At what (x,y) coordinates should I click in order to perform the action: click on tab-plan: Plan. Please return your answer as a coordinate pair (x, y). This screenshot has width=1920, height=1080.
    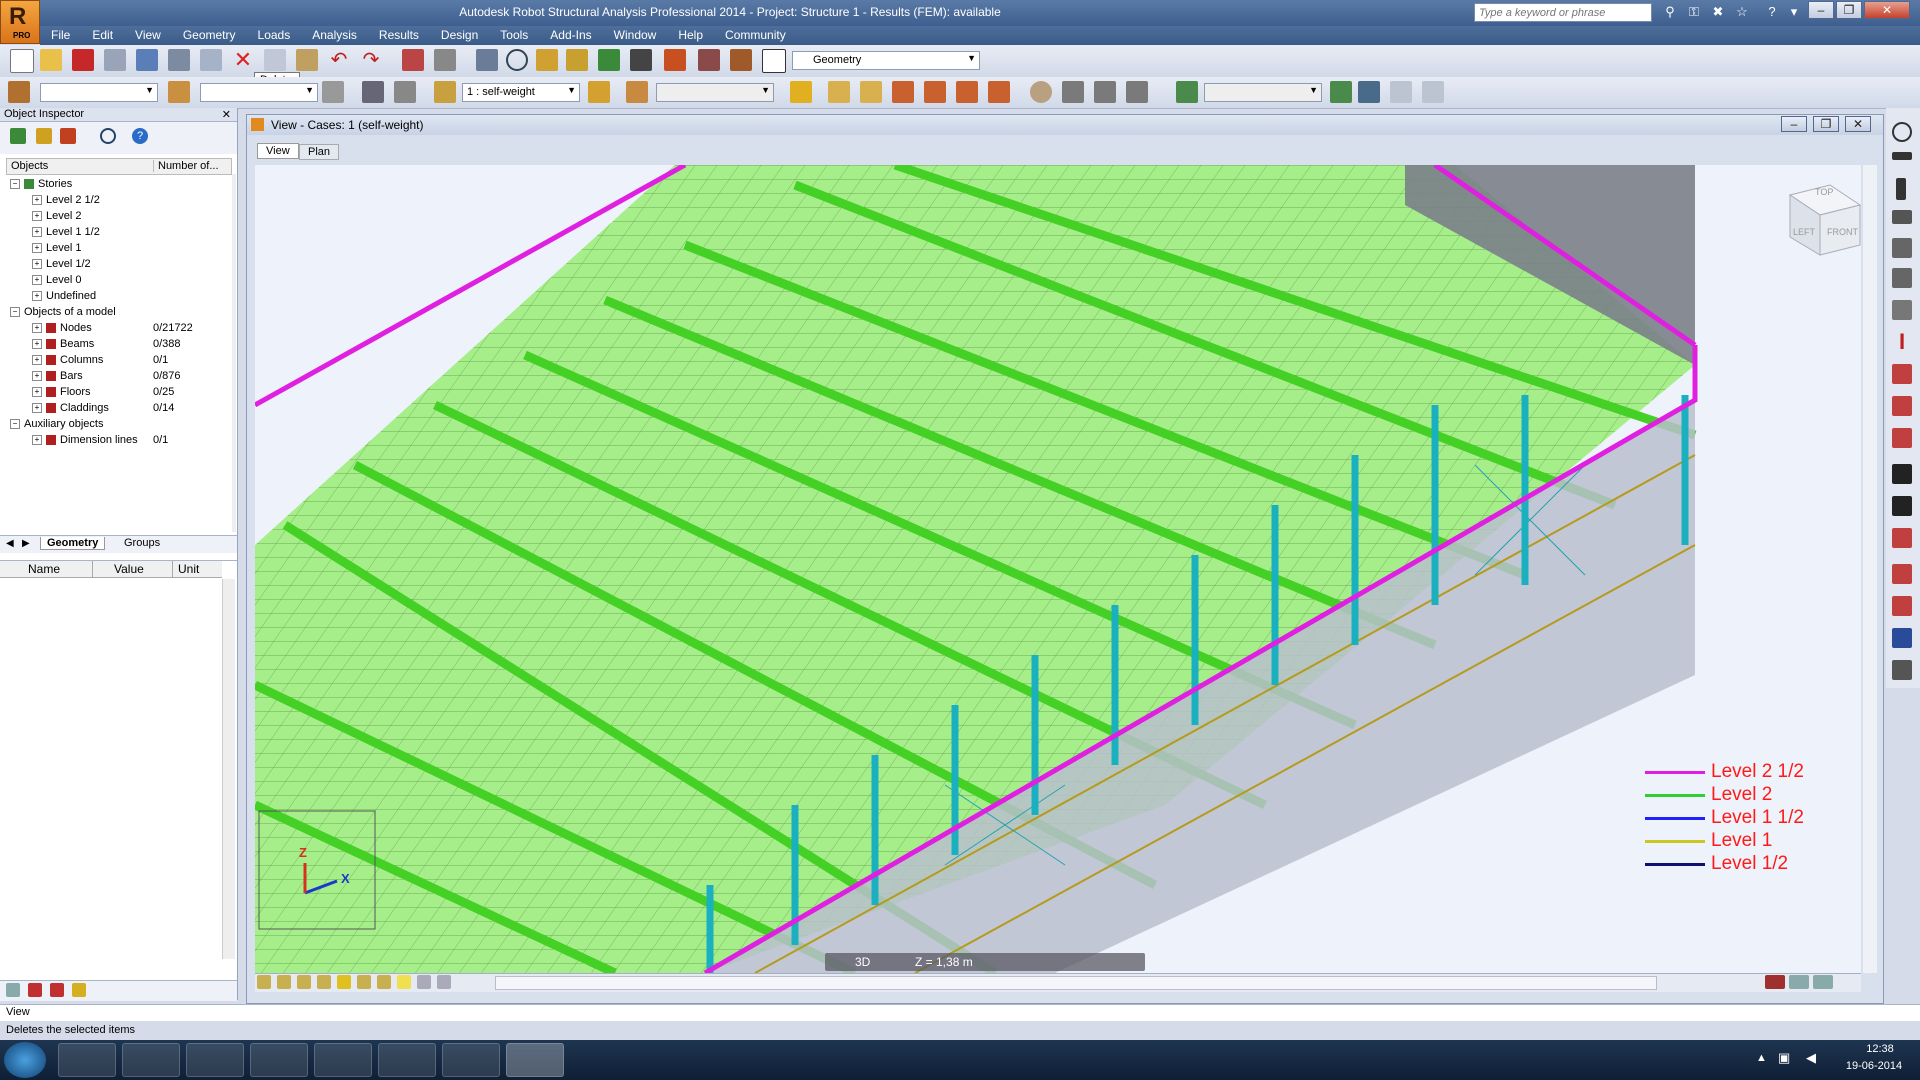
    Looking at the image, I should click on (319, 152).